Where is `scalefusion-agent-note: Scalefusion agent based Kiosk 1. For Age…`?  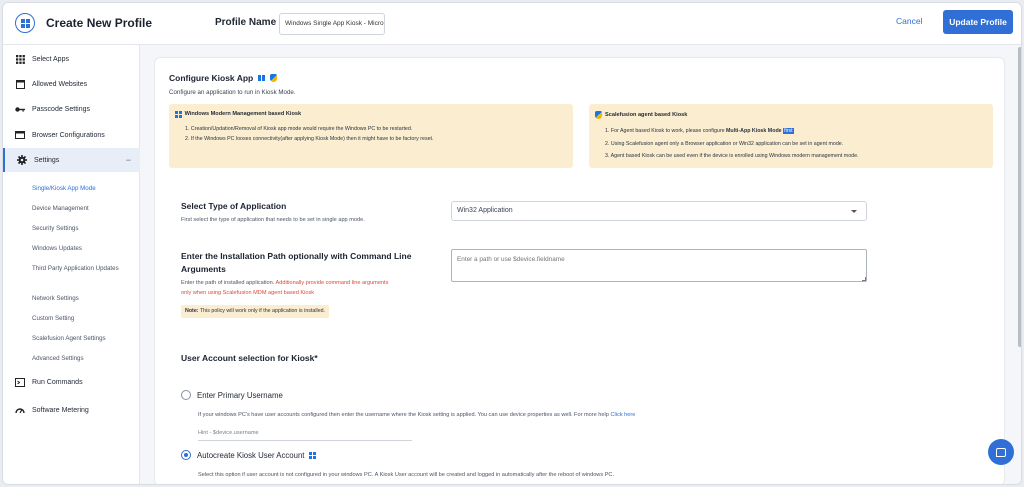
scalefusion-agent-note: Scalefusion agent based Kiosk 1. For Age… is located at coordinates (791, 136).